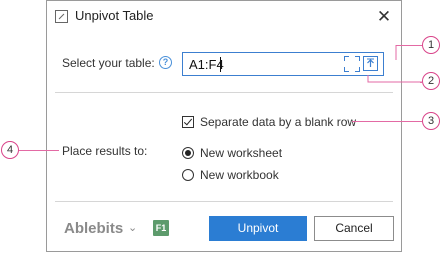 The height and width of the screenshot is (255, 444). Describe the element at coordinates (354, 228) in the screenshot. I see `cancel-button: Cancel` at that location.